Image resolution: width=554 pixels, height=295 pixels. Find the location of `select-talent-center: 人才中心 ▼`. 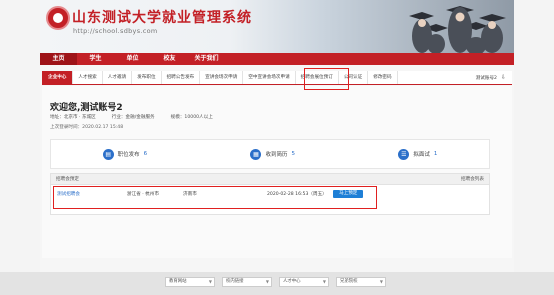

select-talent-center: 人才中心 ▼ is located at coordinates (304, 282).